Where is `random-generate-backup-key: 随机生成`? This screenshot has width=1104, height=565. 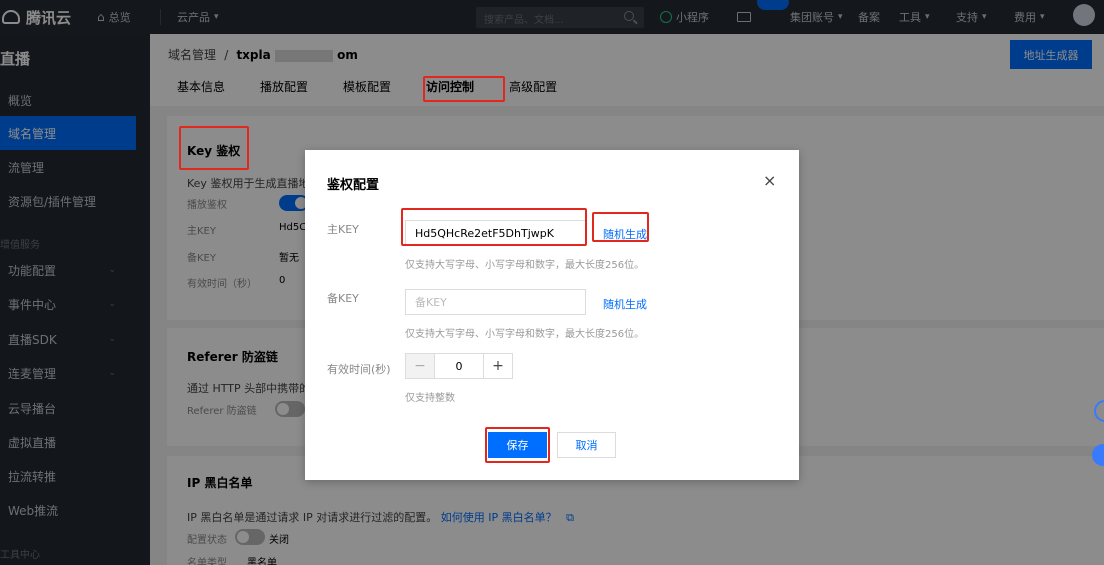 random-generate-backup-key: 随机生成 is located at coordinates (625, 304).